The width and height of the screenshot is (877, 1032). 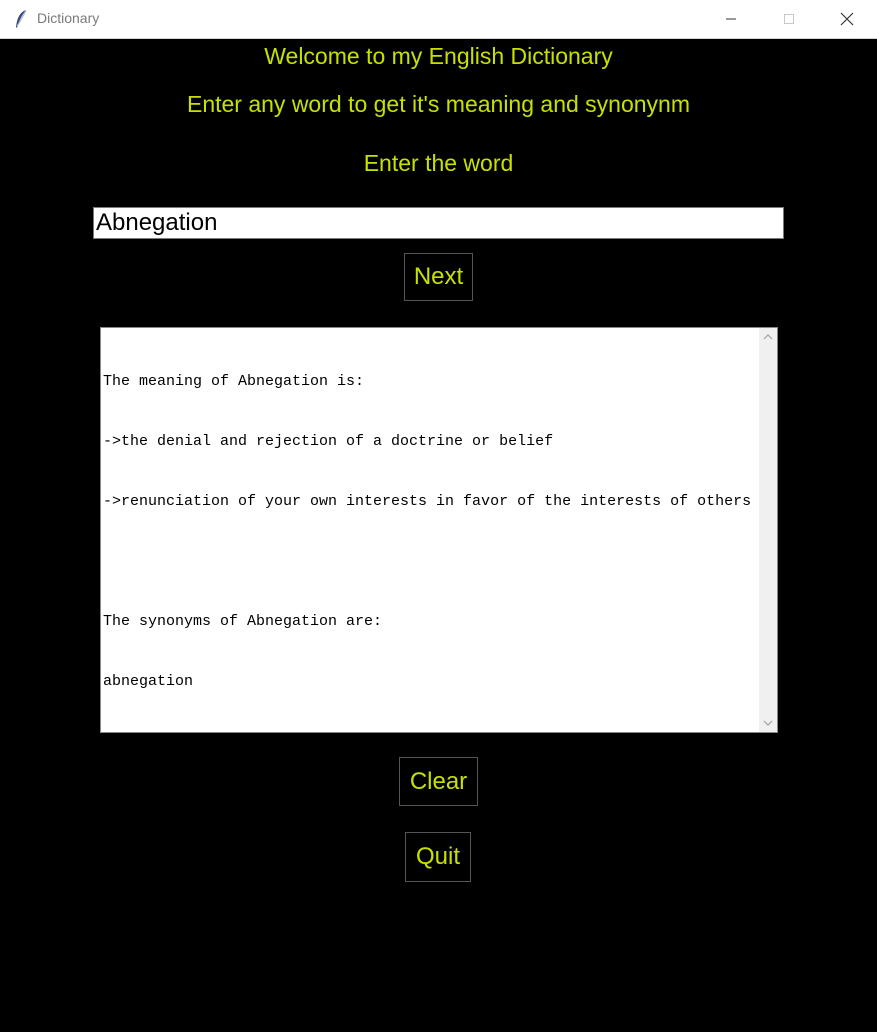 I want to click on clear-button: Clear, so click(x=438, y=781).